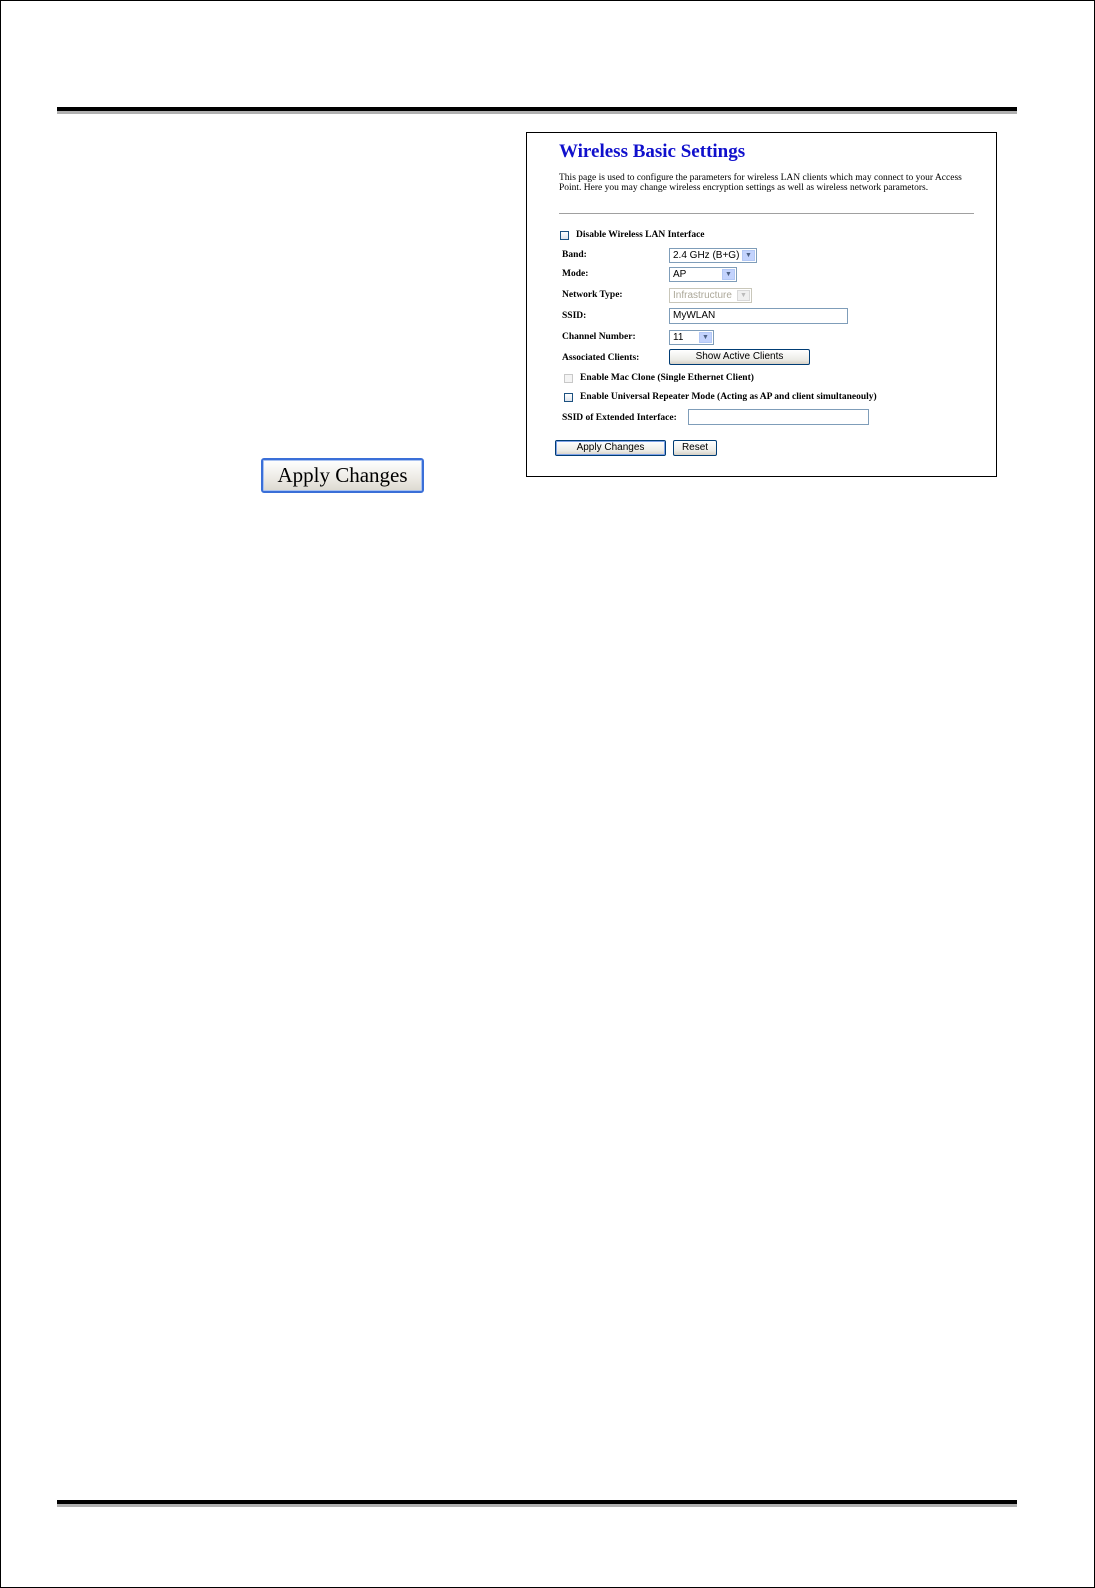 The image size is (1095, 1588). Describe the element at coordinates (758, 316) in the screenshot. I see `ssid-input: MyWLAN` at that location.